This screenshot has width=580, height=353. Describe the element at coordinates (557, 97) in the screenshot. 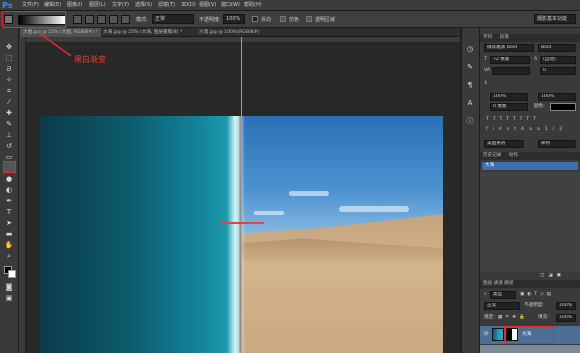

I see `horizontal-scale-input: 100%` at that location.